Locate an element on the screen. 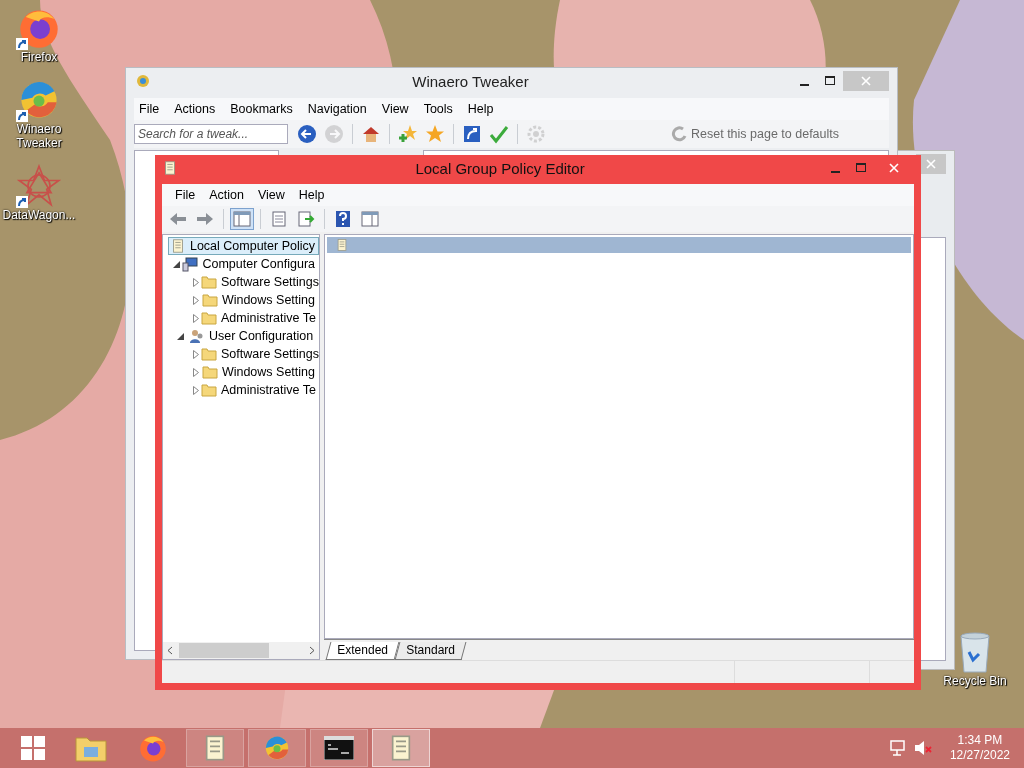 The height and width of the screenshot is (768, 1024). taskbar-button is located at coordinates (339, 748).